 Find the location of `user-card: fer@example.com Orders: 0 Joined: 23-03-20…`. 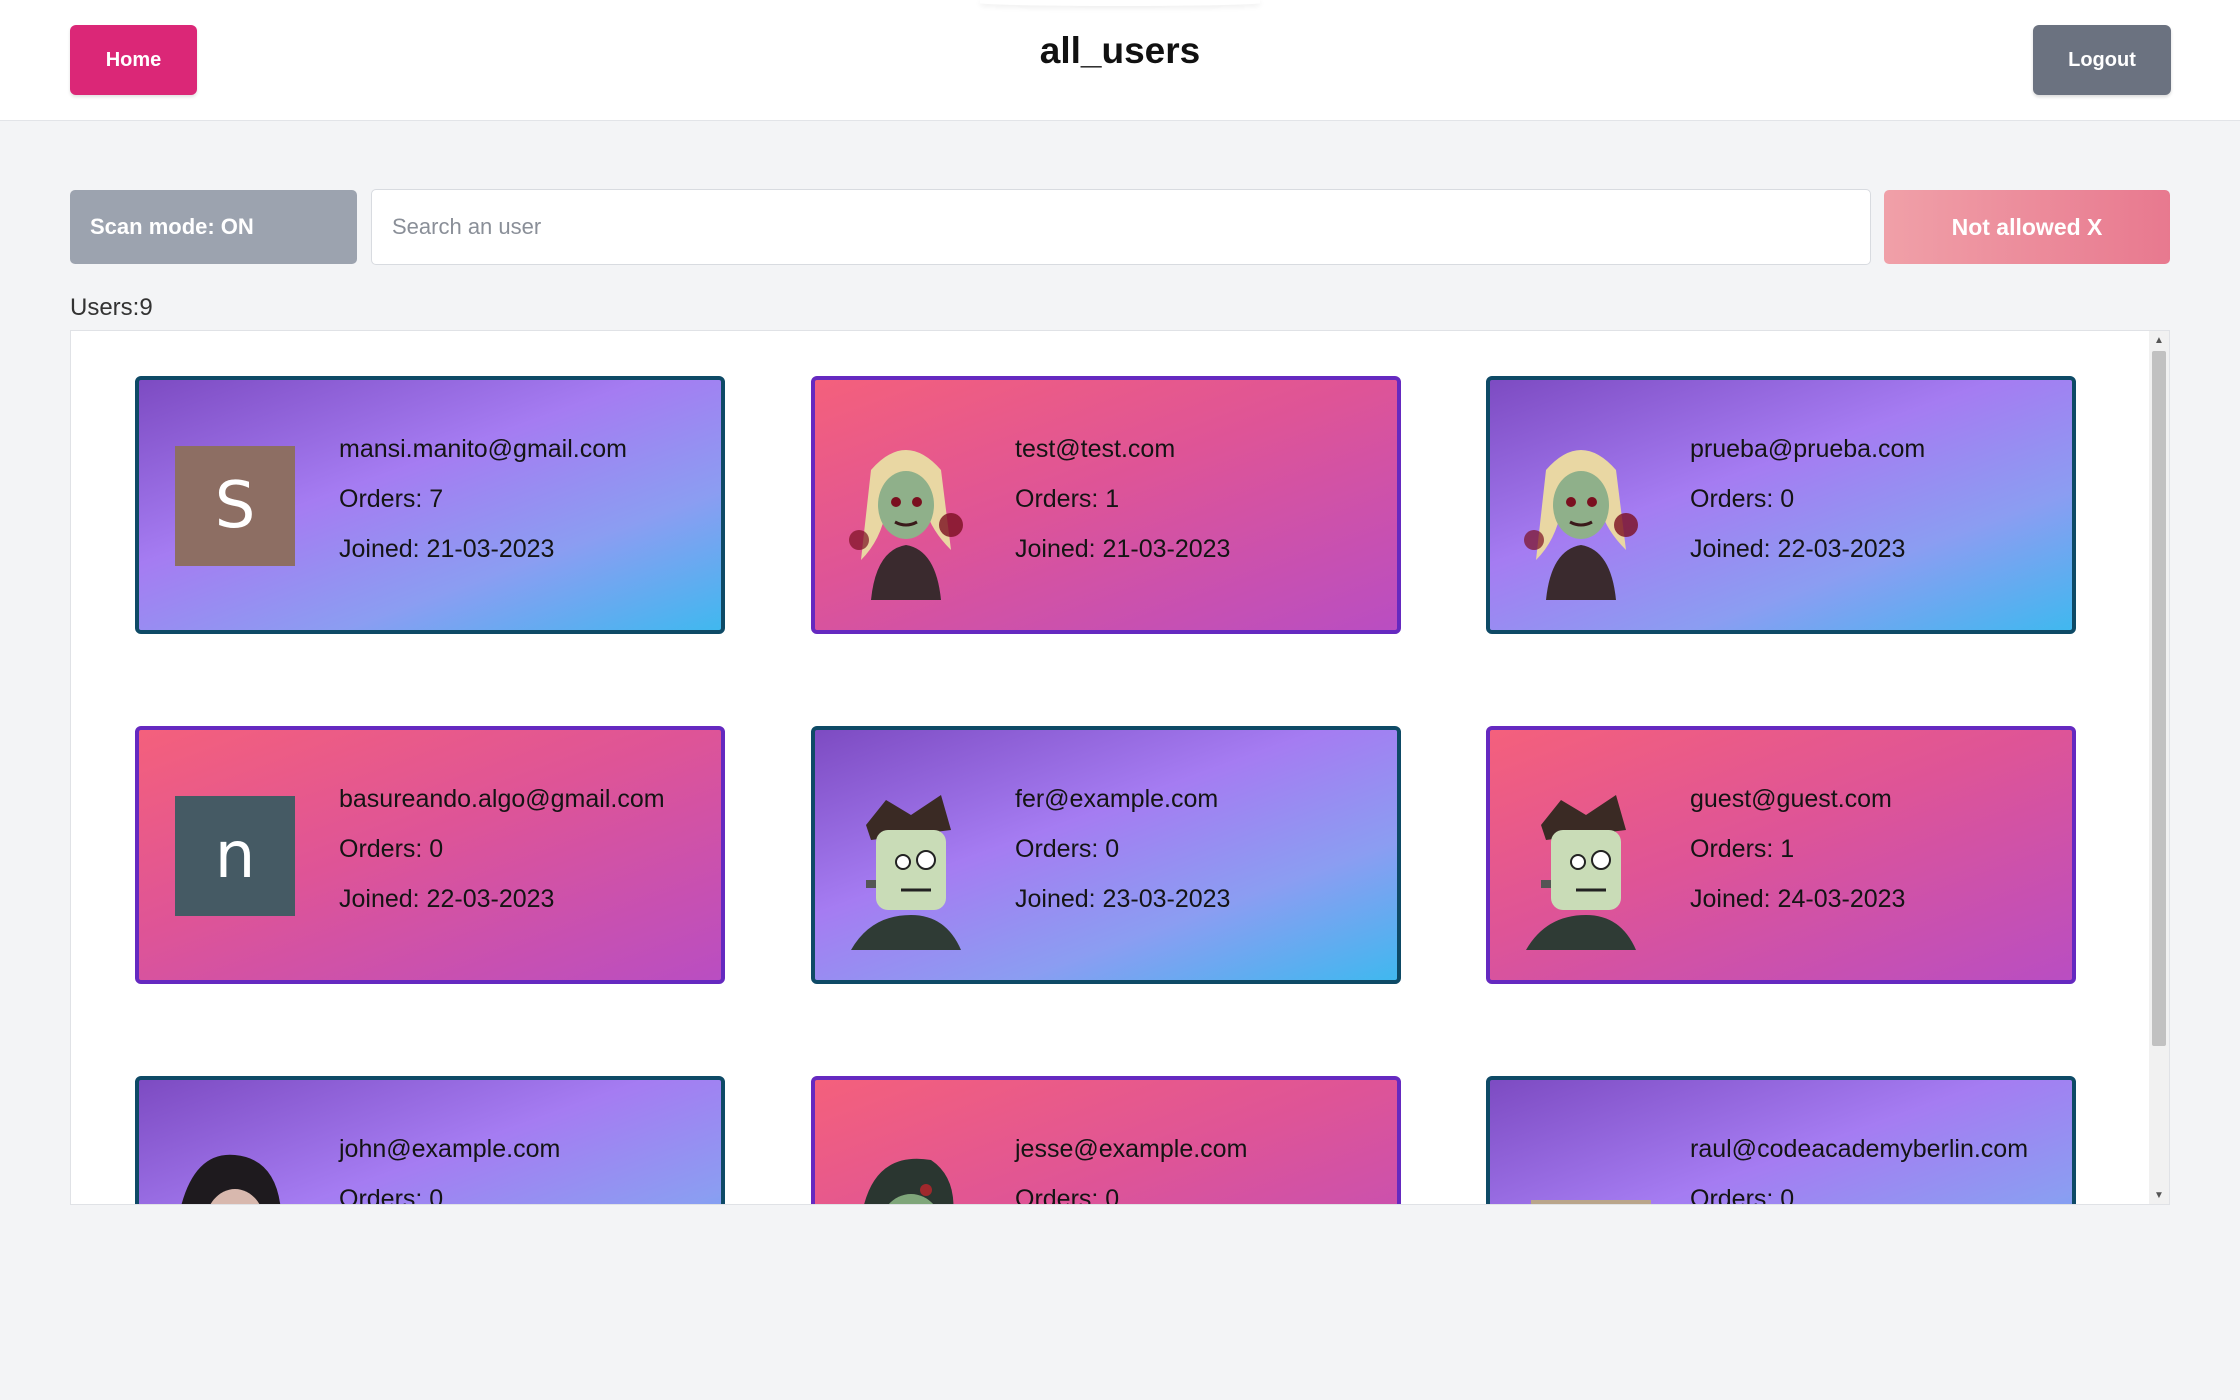

user-card: fer@example.com Orders: 0 Joined: 23-03-20… is located at coordinates (1106, 855).